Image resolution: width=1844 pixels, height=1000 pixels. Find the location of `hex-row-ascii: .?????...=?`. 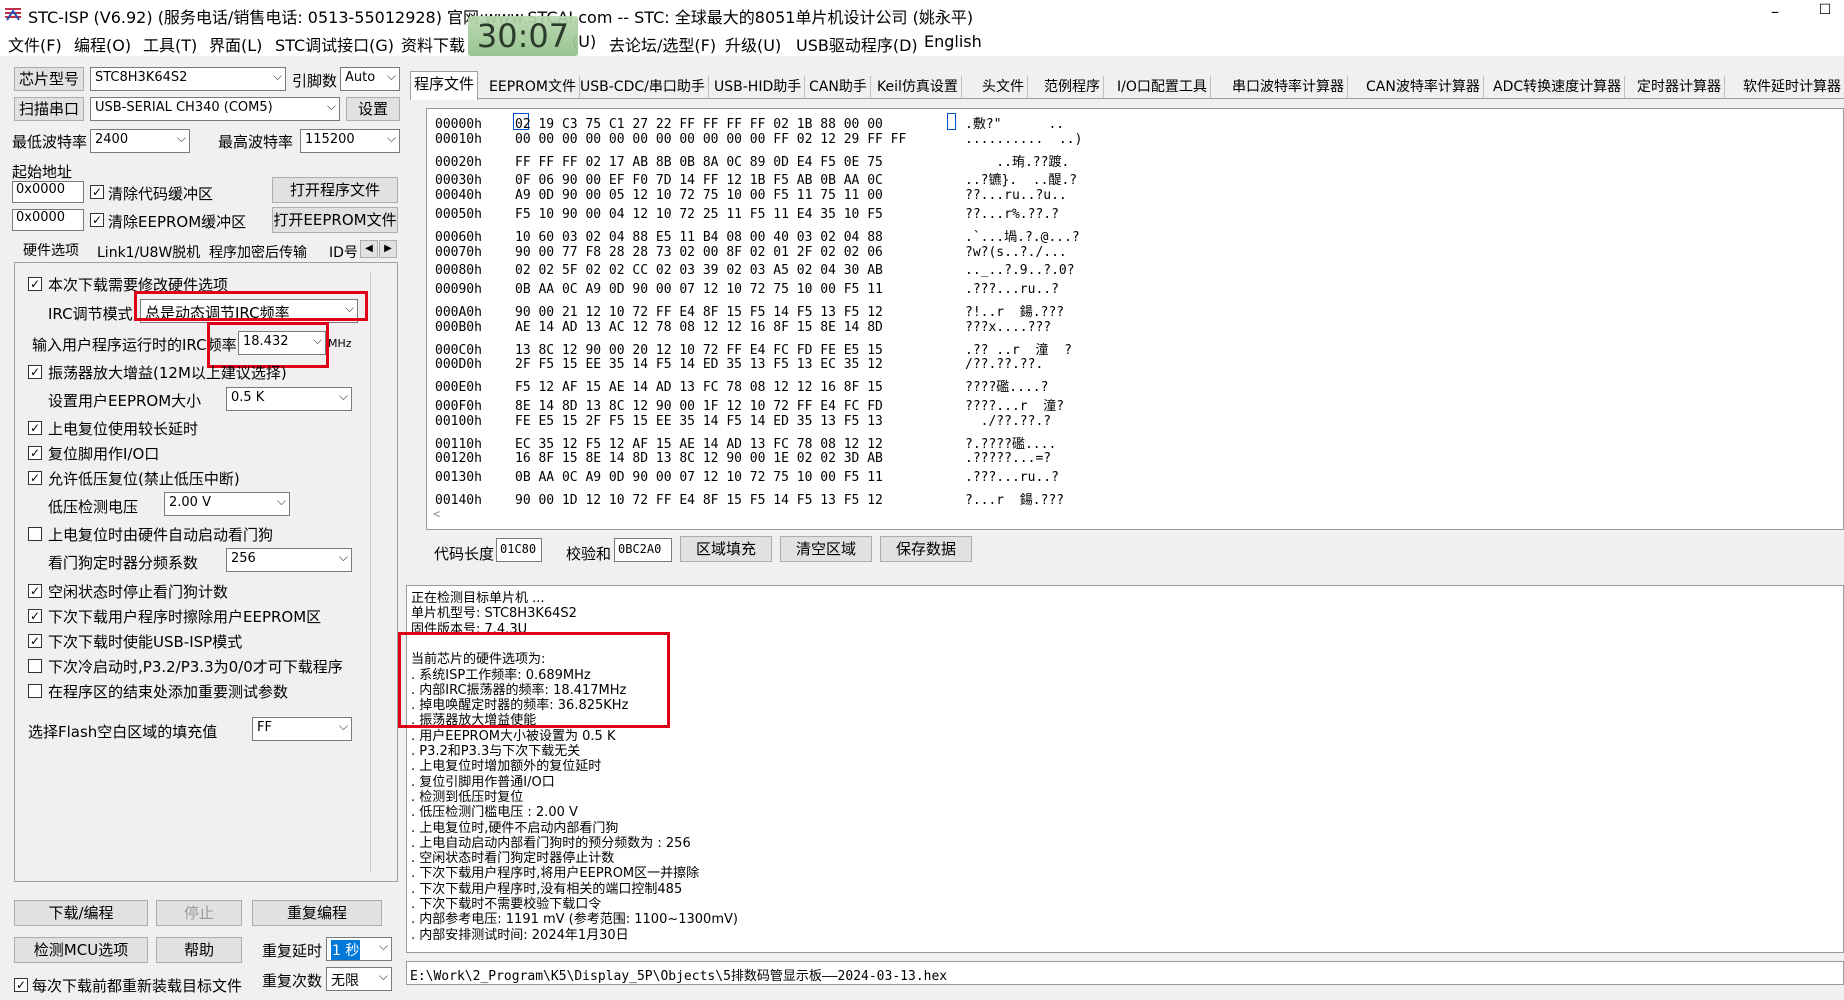

hex-row-ascii: .?????...=? is located at coordinates (1008, 459).